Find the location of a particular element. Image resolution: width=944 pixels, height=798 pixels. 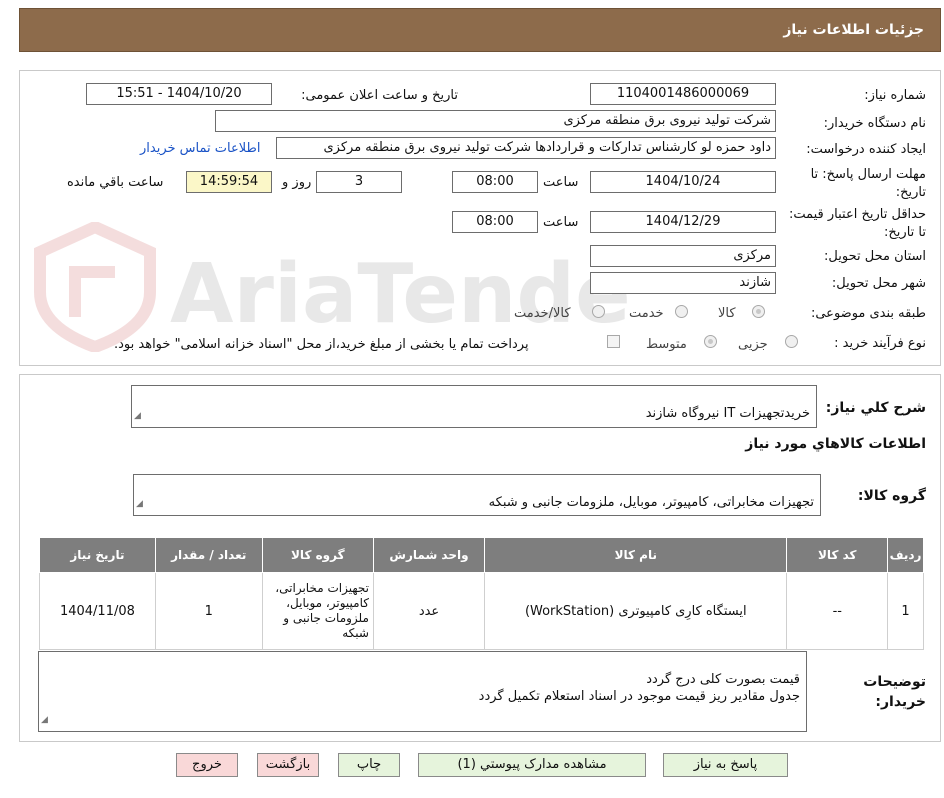

validity-label: حداقل تاریخ اعتبار قیمت: تا تاریخ: is located at coordinates (857, 223).